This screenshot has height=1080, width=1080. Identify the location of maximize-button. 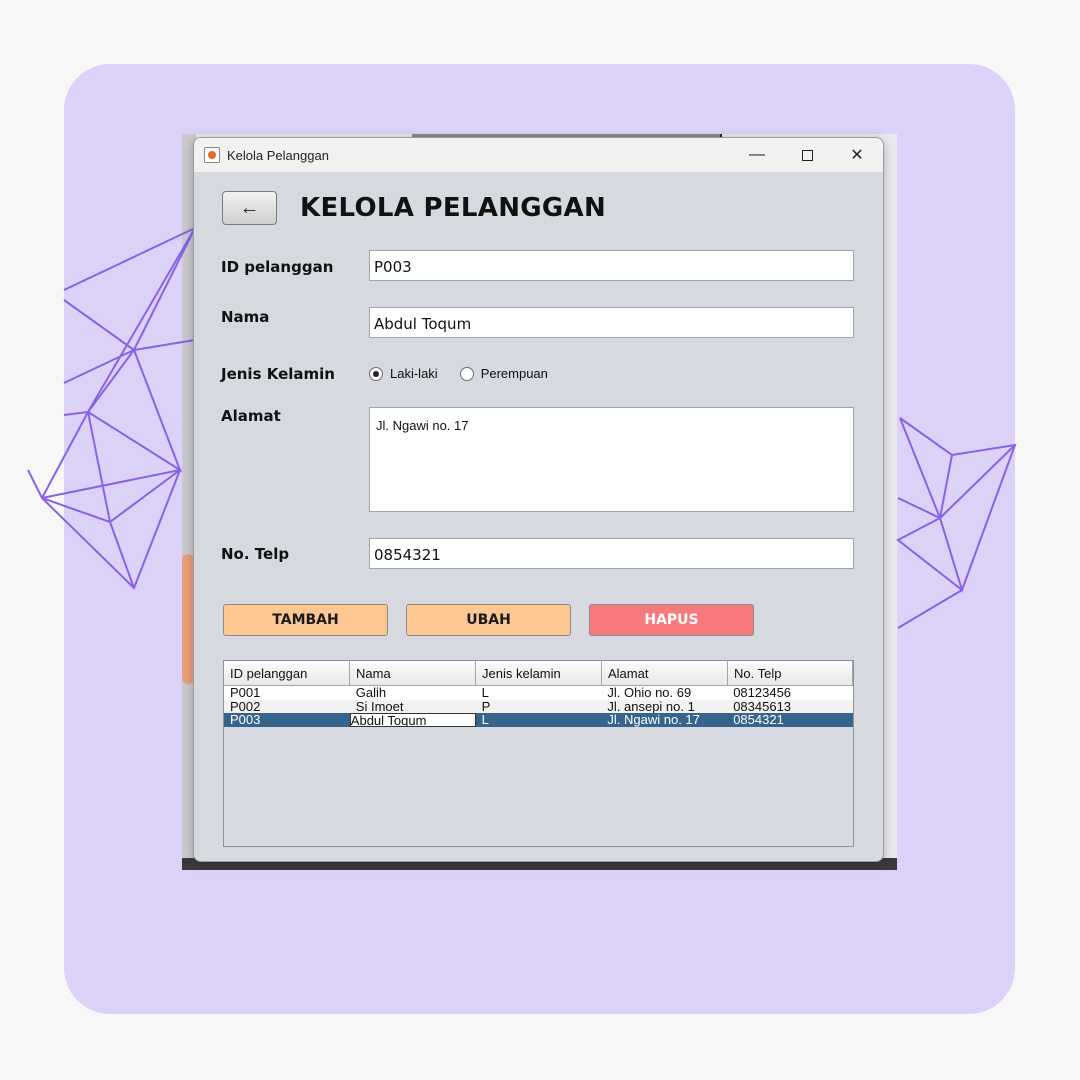
(807, 155).